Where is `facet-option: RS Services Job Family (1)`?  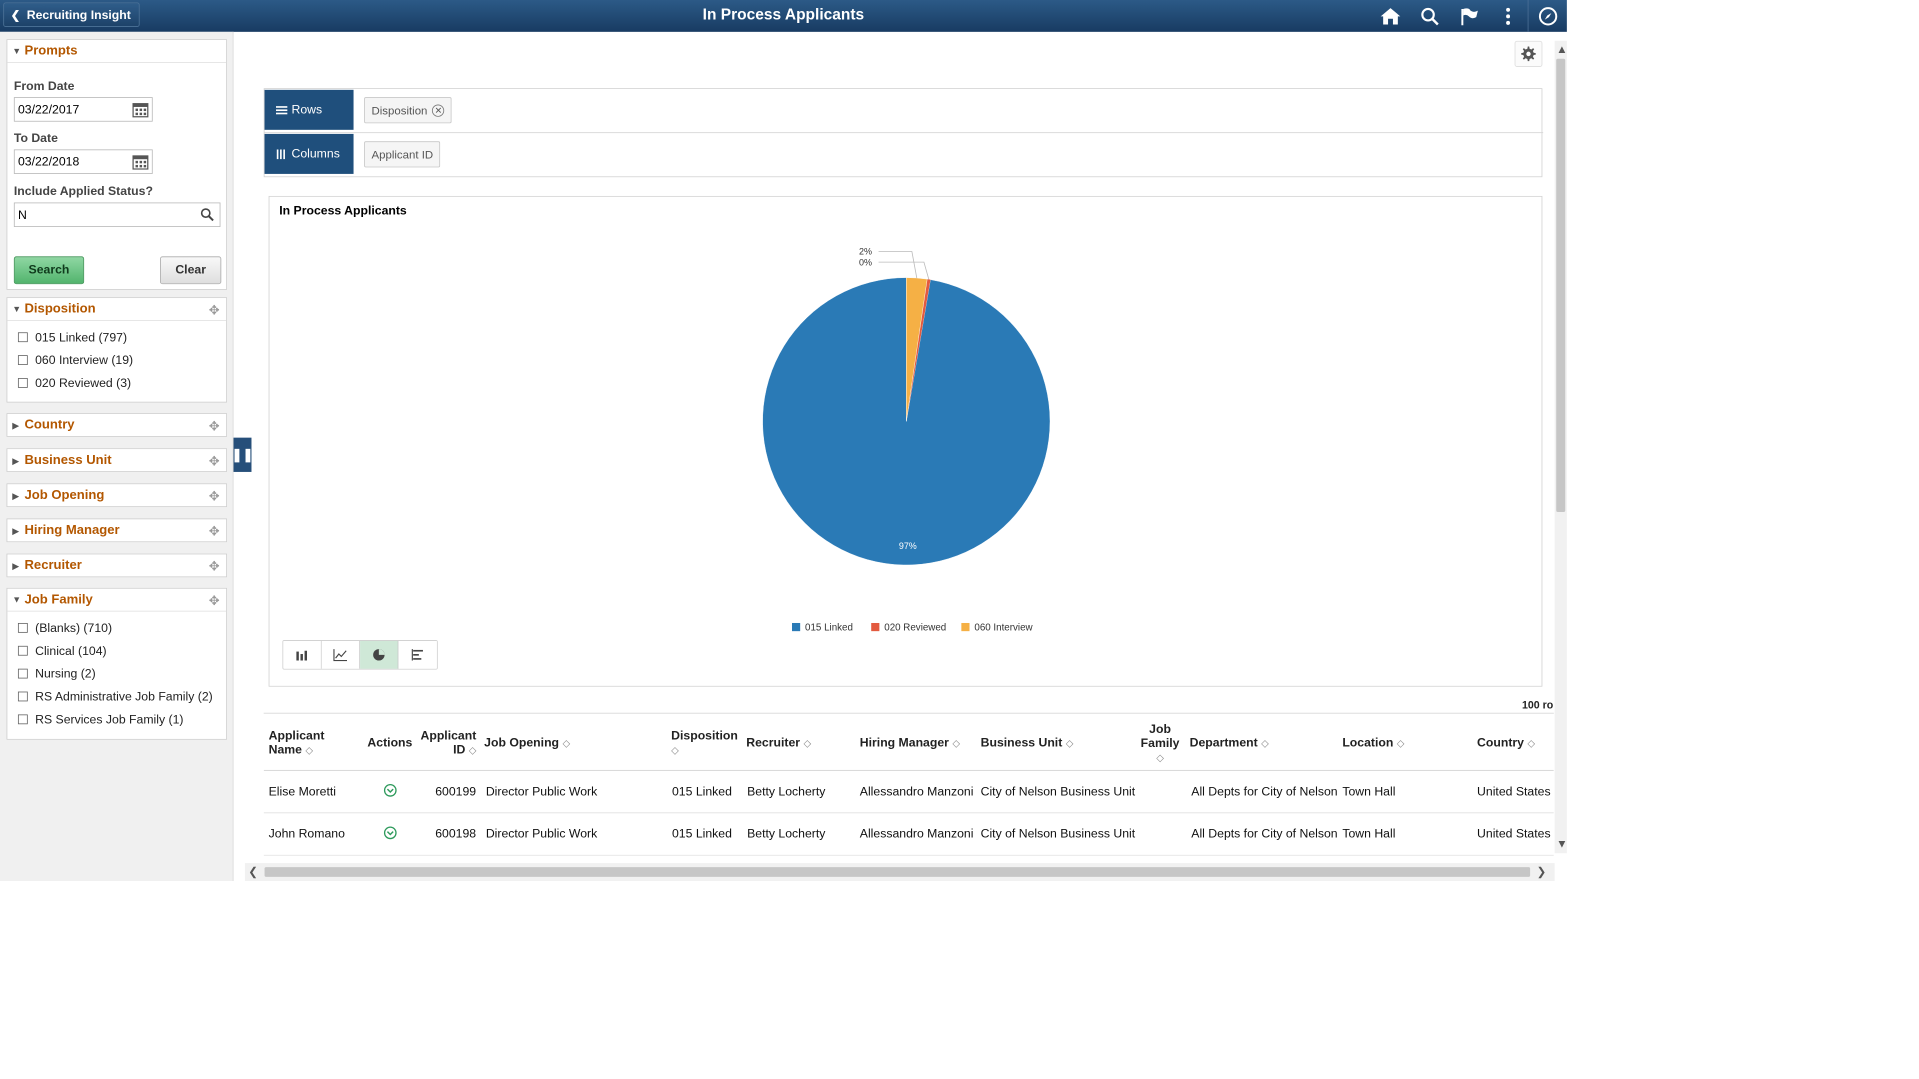
facet-option: RS Services Job Family (1) is located at coordinates (116, 719).